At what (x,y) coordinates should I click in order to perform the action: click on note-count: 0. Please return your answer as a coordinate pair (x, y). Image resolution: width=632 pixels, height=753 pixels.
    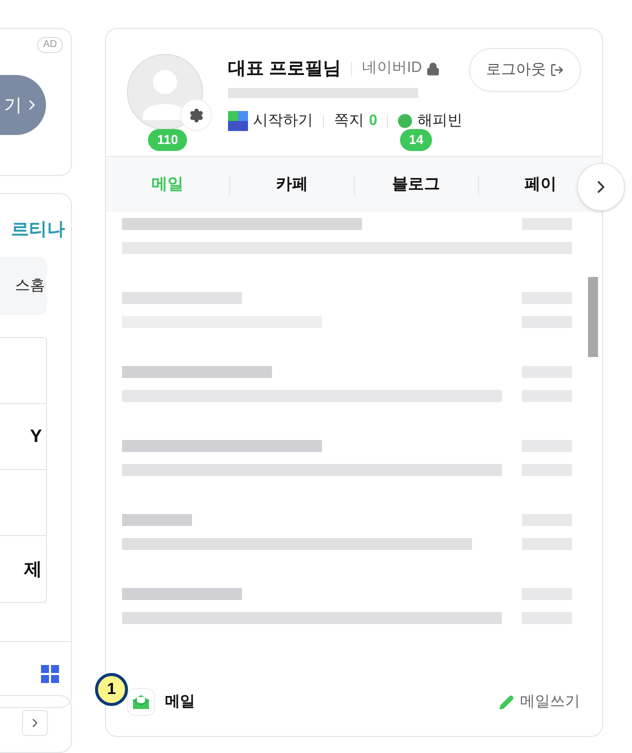
    Looking at the image, I should click on (373, 121).